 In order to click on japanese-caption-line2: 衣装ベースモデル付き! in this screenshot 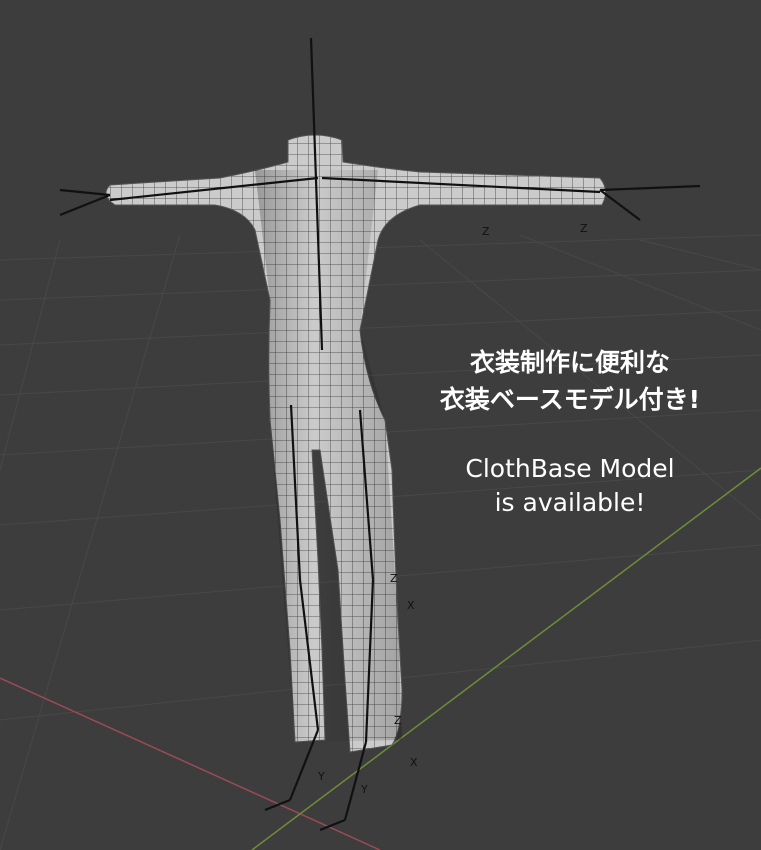, I will do `click(570, 399)`.